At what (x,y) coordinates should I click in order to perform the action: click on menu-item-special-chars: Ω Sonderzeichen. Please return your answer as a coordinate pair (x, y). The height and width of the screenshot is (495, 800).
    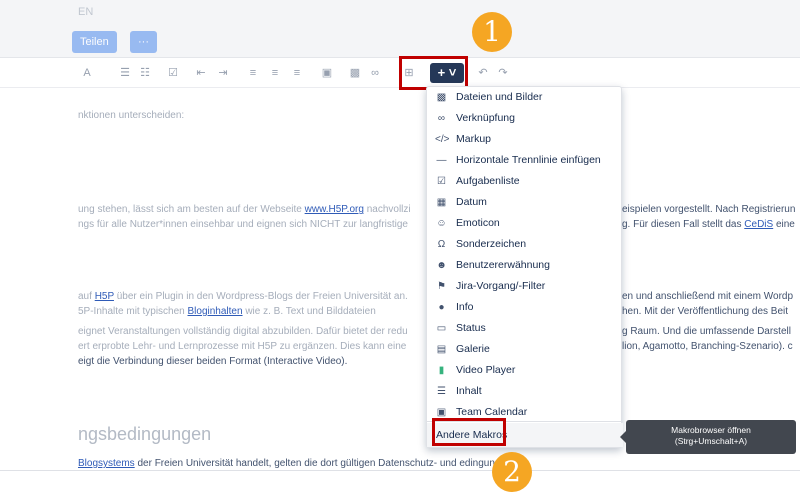
    Looking at the image, I should click on (525, 244).